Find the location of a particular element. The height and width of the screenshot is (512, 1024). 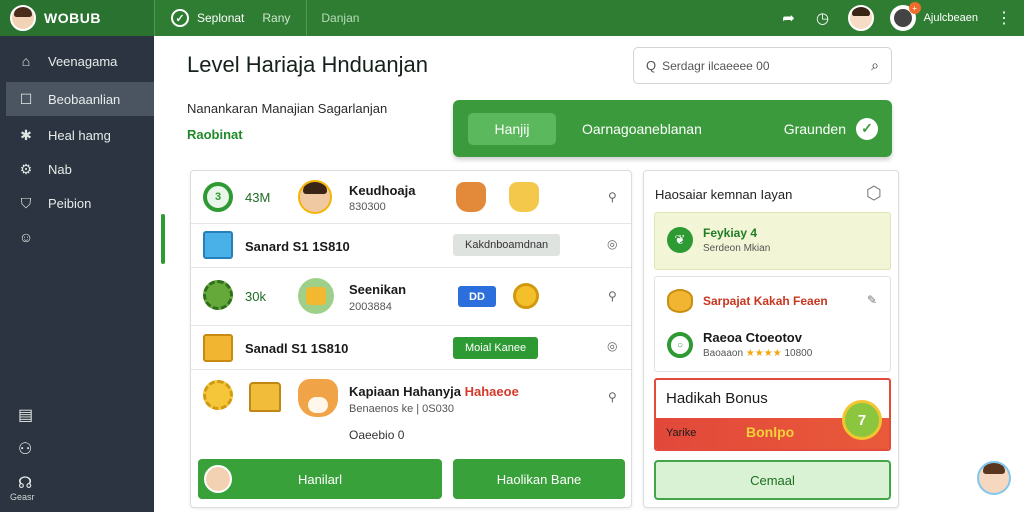

brand-name: WOBUB is located at coordinates (72, 18).